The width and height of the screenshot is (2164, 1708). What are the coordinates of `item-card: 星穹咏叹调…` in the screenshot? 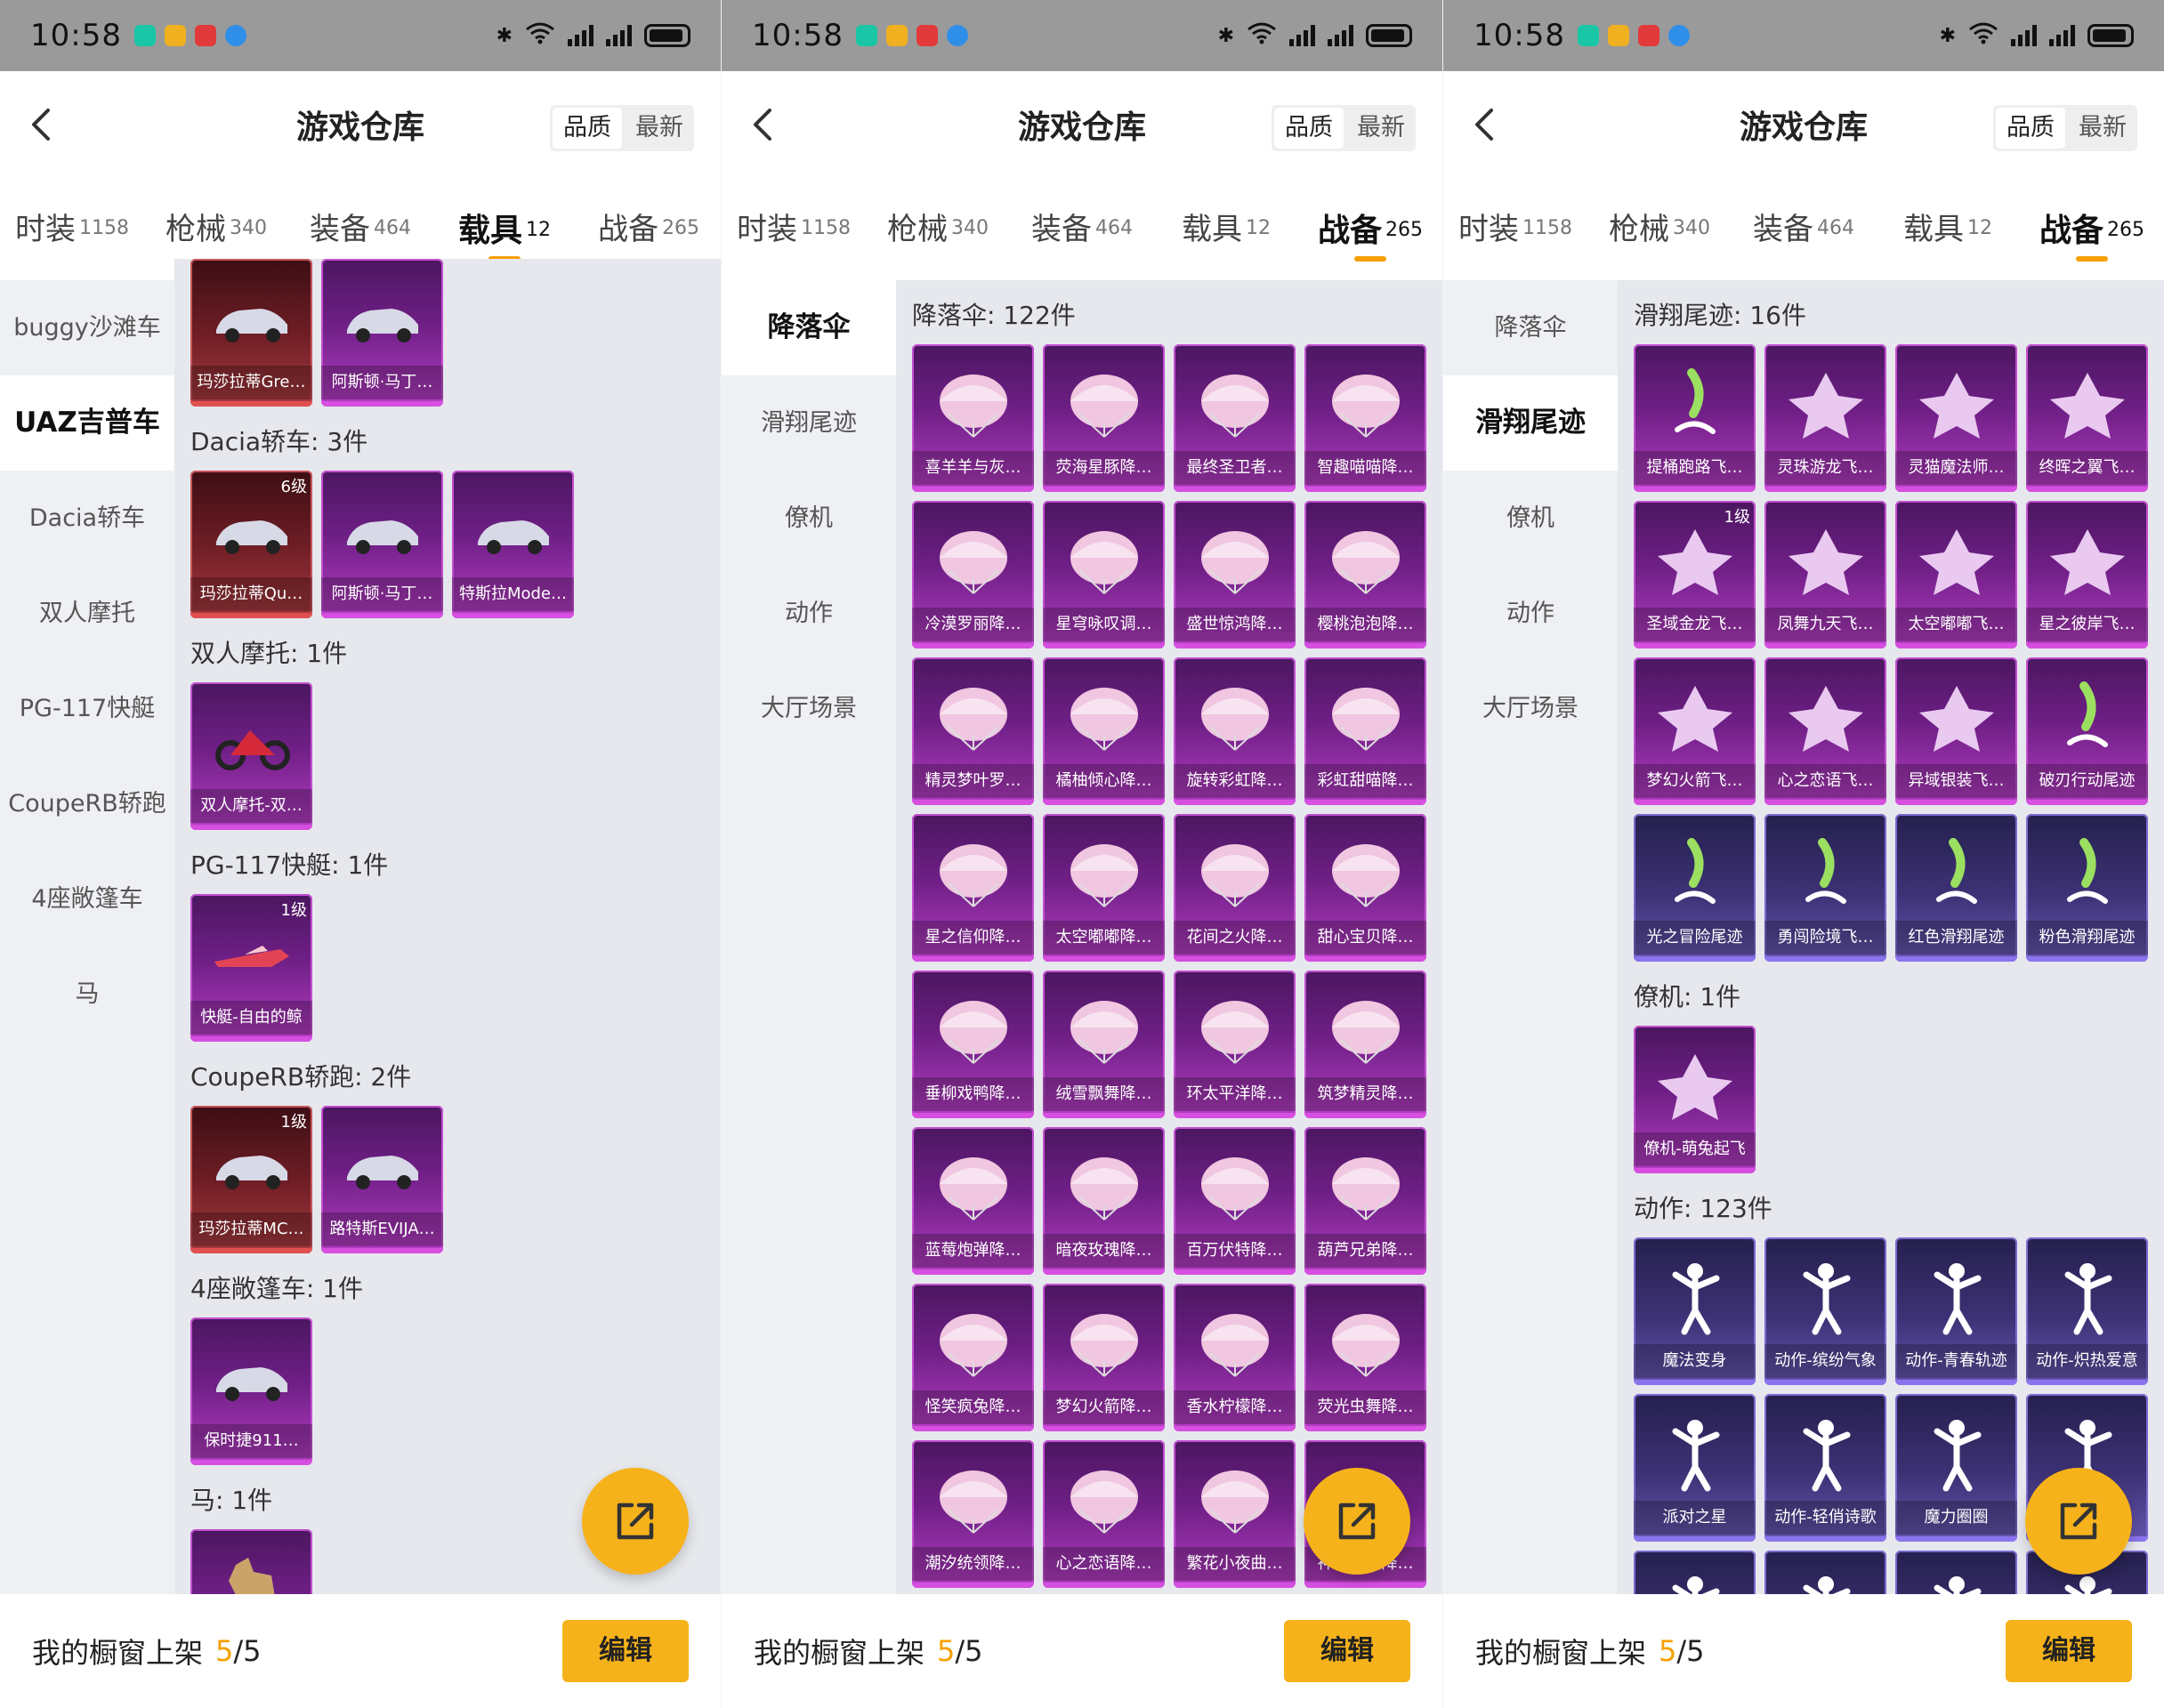 It's located at (1104, 575).